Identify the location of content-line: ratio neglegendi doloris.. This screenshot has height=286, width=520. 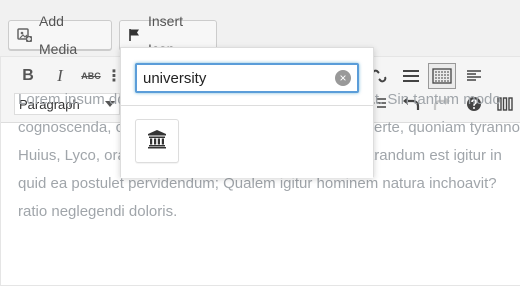
(98, 211).